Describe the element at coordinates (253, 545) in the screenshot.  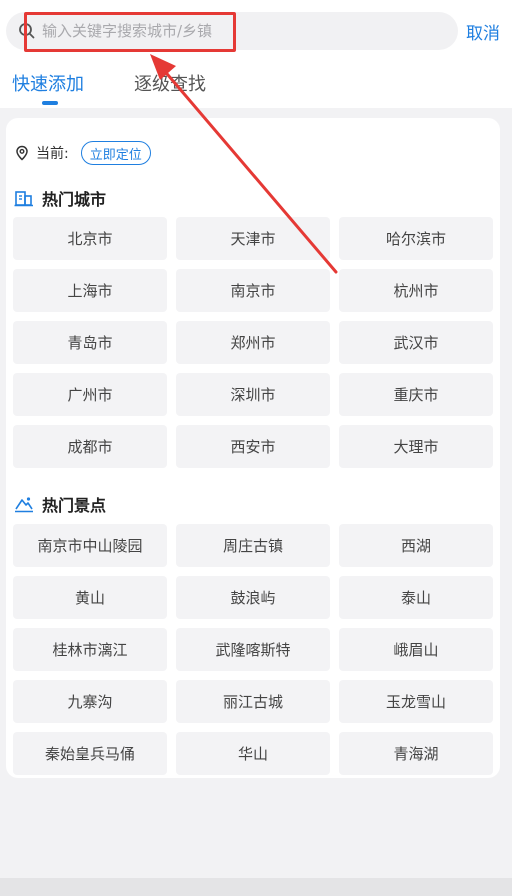
I see `spot-chip: 周庄古镇` at that location.